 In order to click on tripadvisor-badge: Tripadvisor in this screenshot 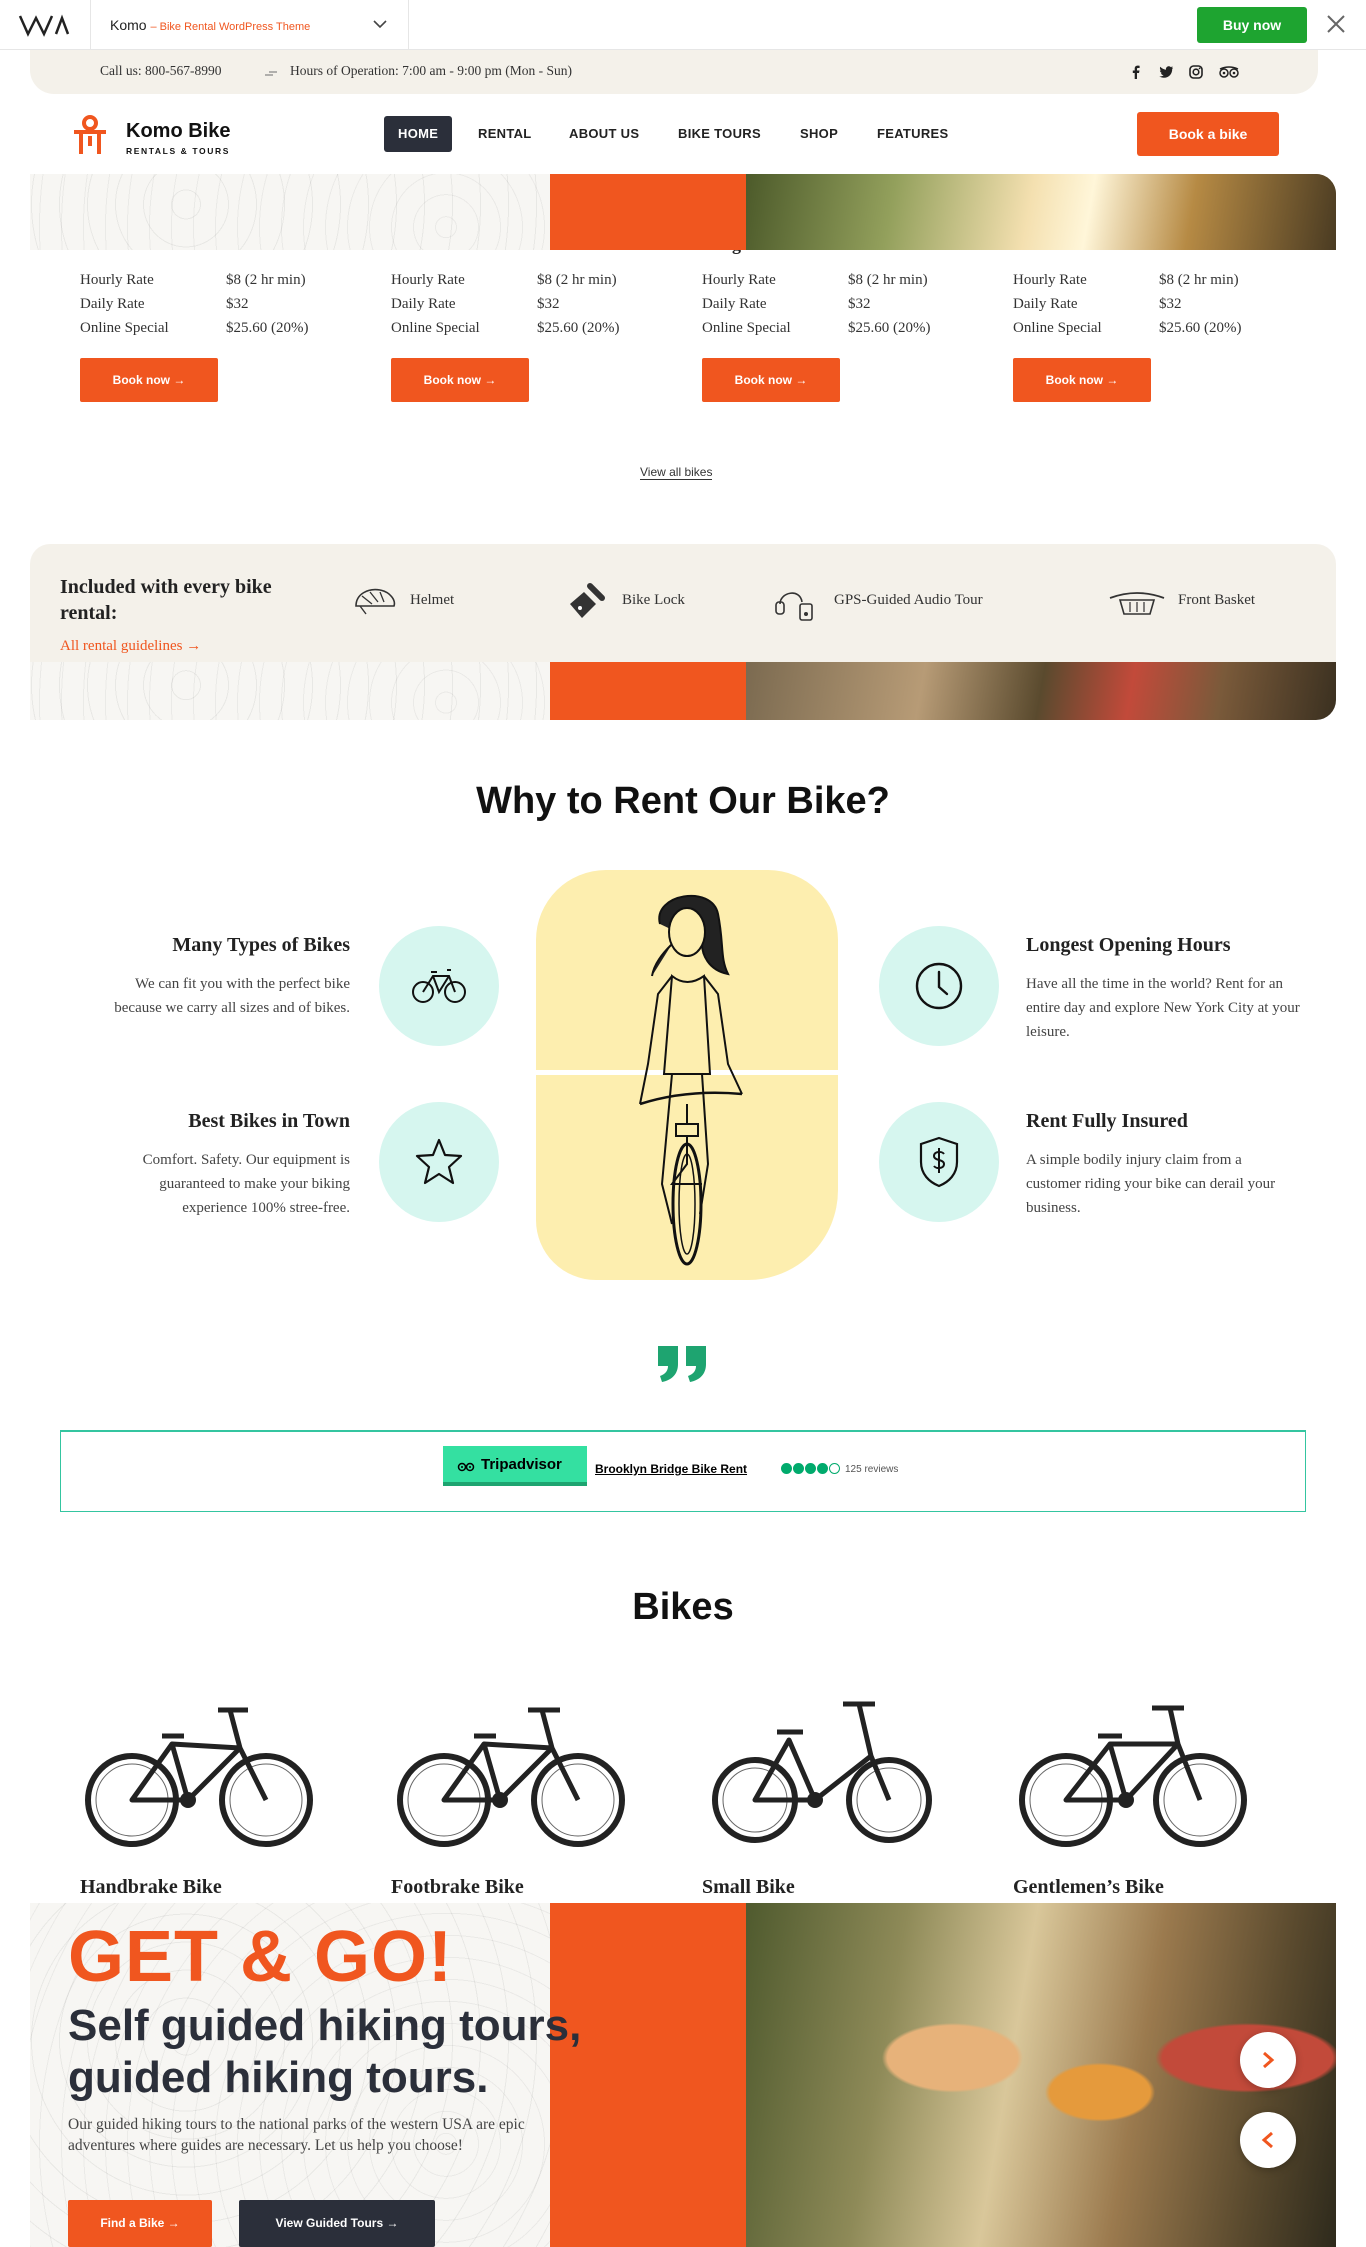, I will do `click(515, 1466)`.